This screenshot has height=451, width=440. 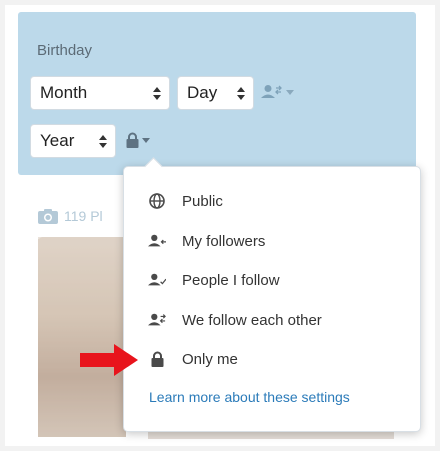 I want to click on photos-count: 119 Pl, so click(x=70, y=216).